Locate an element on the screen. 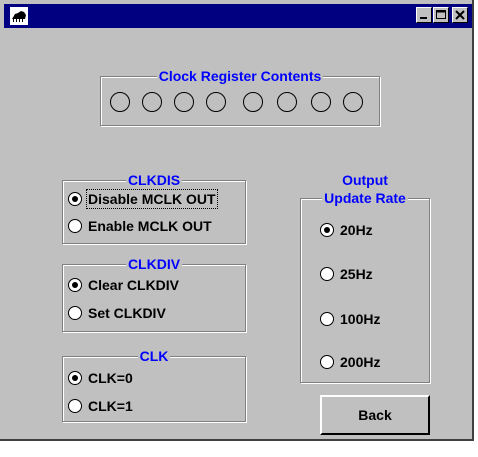 The width and height of the screenshot is (478, 457). radio-disable-mclk-out: Disable MCLK OUT is located at coordinates (143, 199).